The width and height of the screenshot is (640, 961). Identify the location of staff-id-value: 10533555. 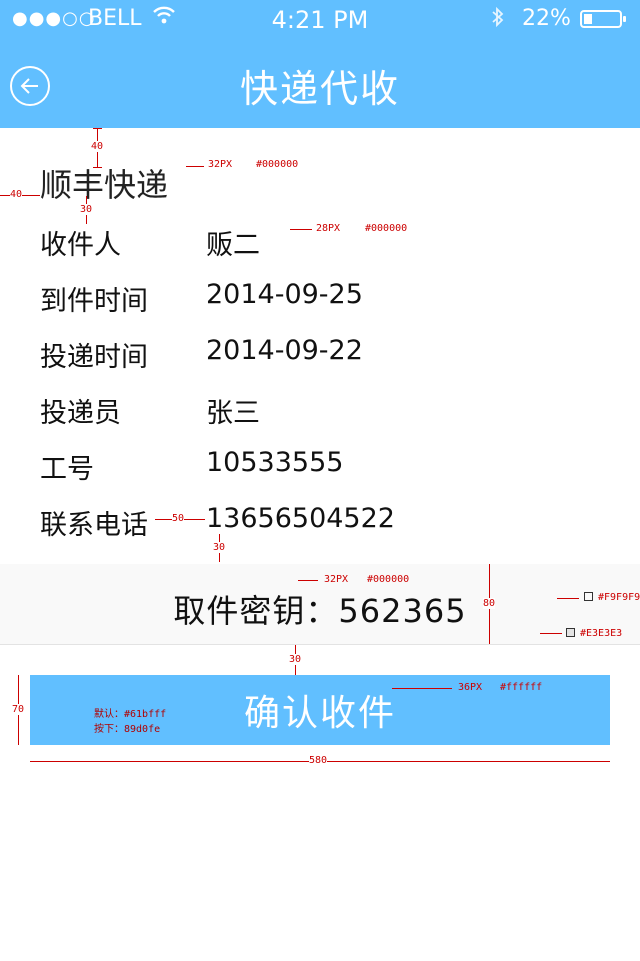
(275, 462).